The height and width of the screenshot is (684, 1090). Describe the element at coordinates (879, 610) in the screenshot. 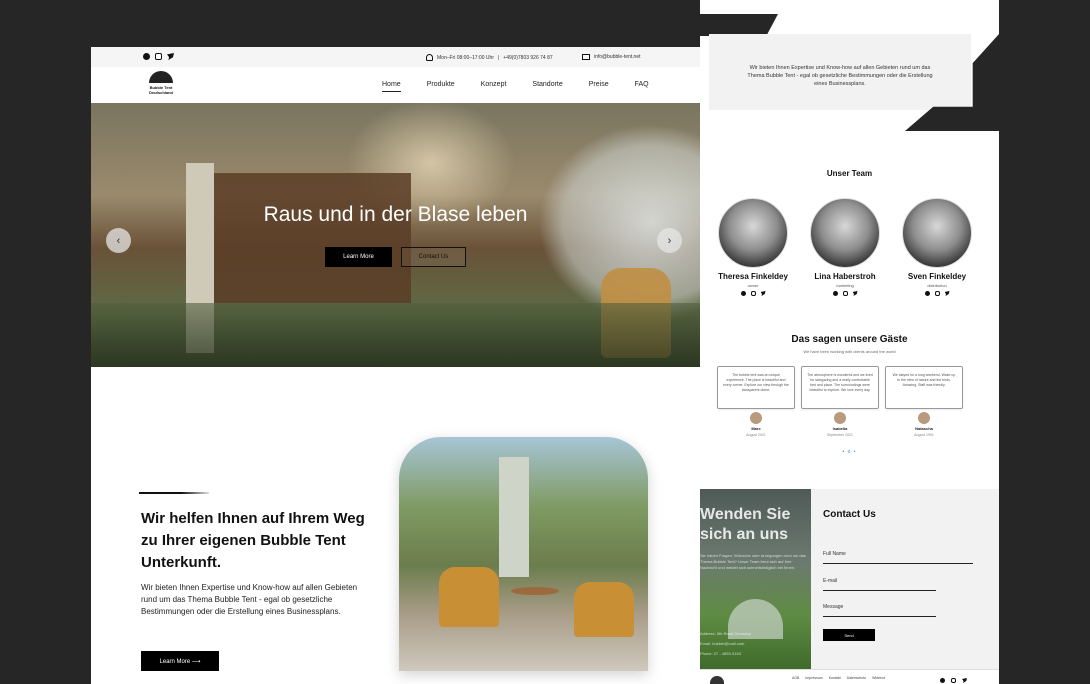

I see `message-field: Message` at that location.